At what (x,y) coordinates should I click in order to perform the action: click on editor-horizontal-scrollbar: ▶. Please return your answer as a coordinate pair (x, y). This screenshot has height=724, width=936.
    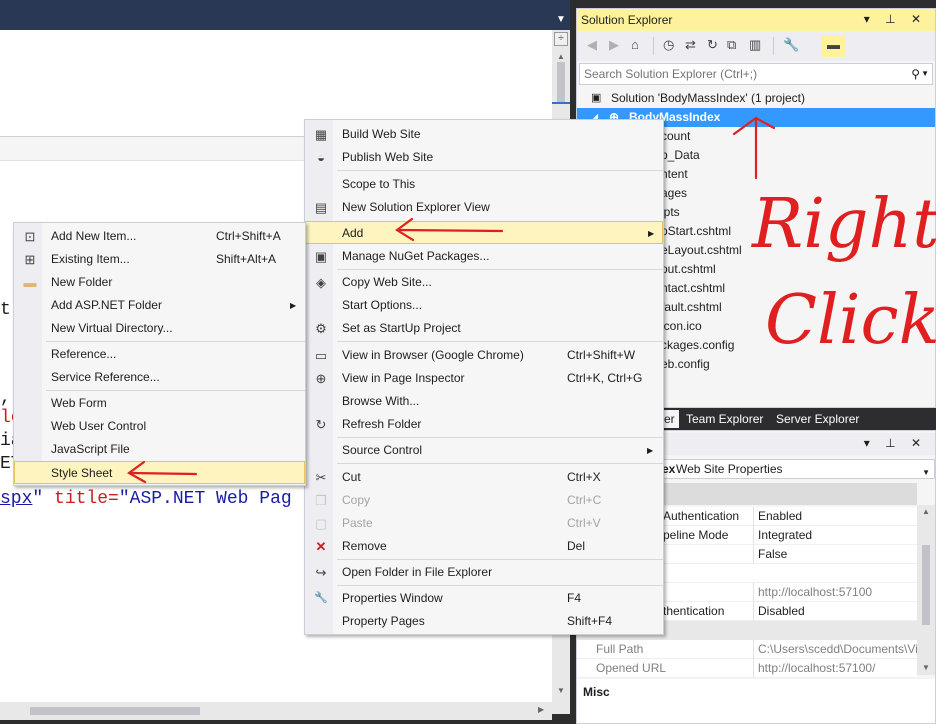
    Looking at the image, I should click on (276, 711).